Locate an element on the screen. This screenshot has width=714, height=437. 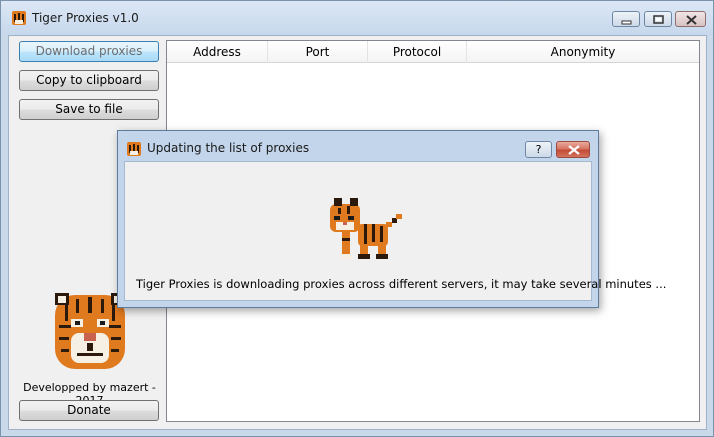
save-to-file-button: Save to file is located at coordinates (89, 109).